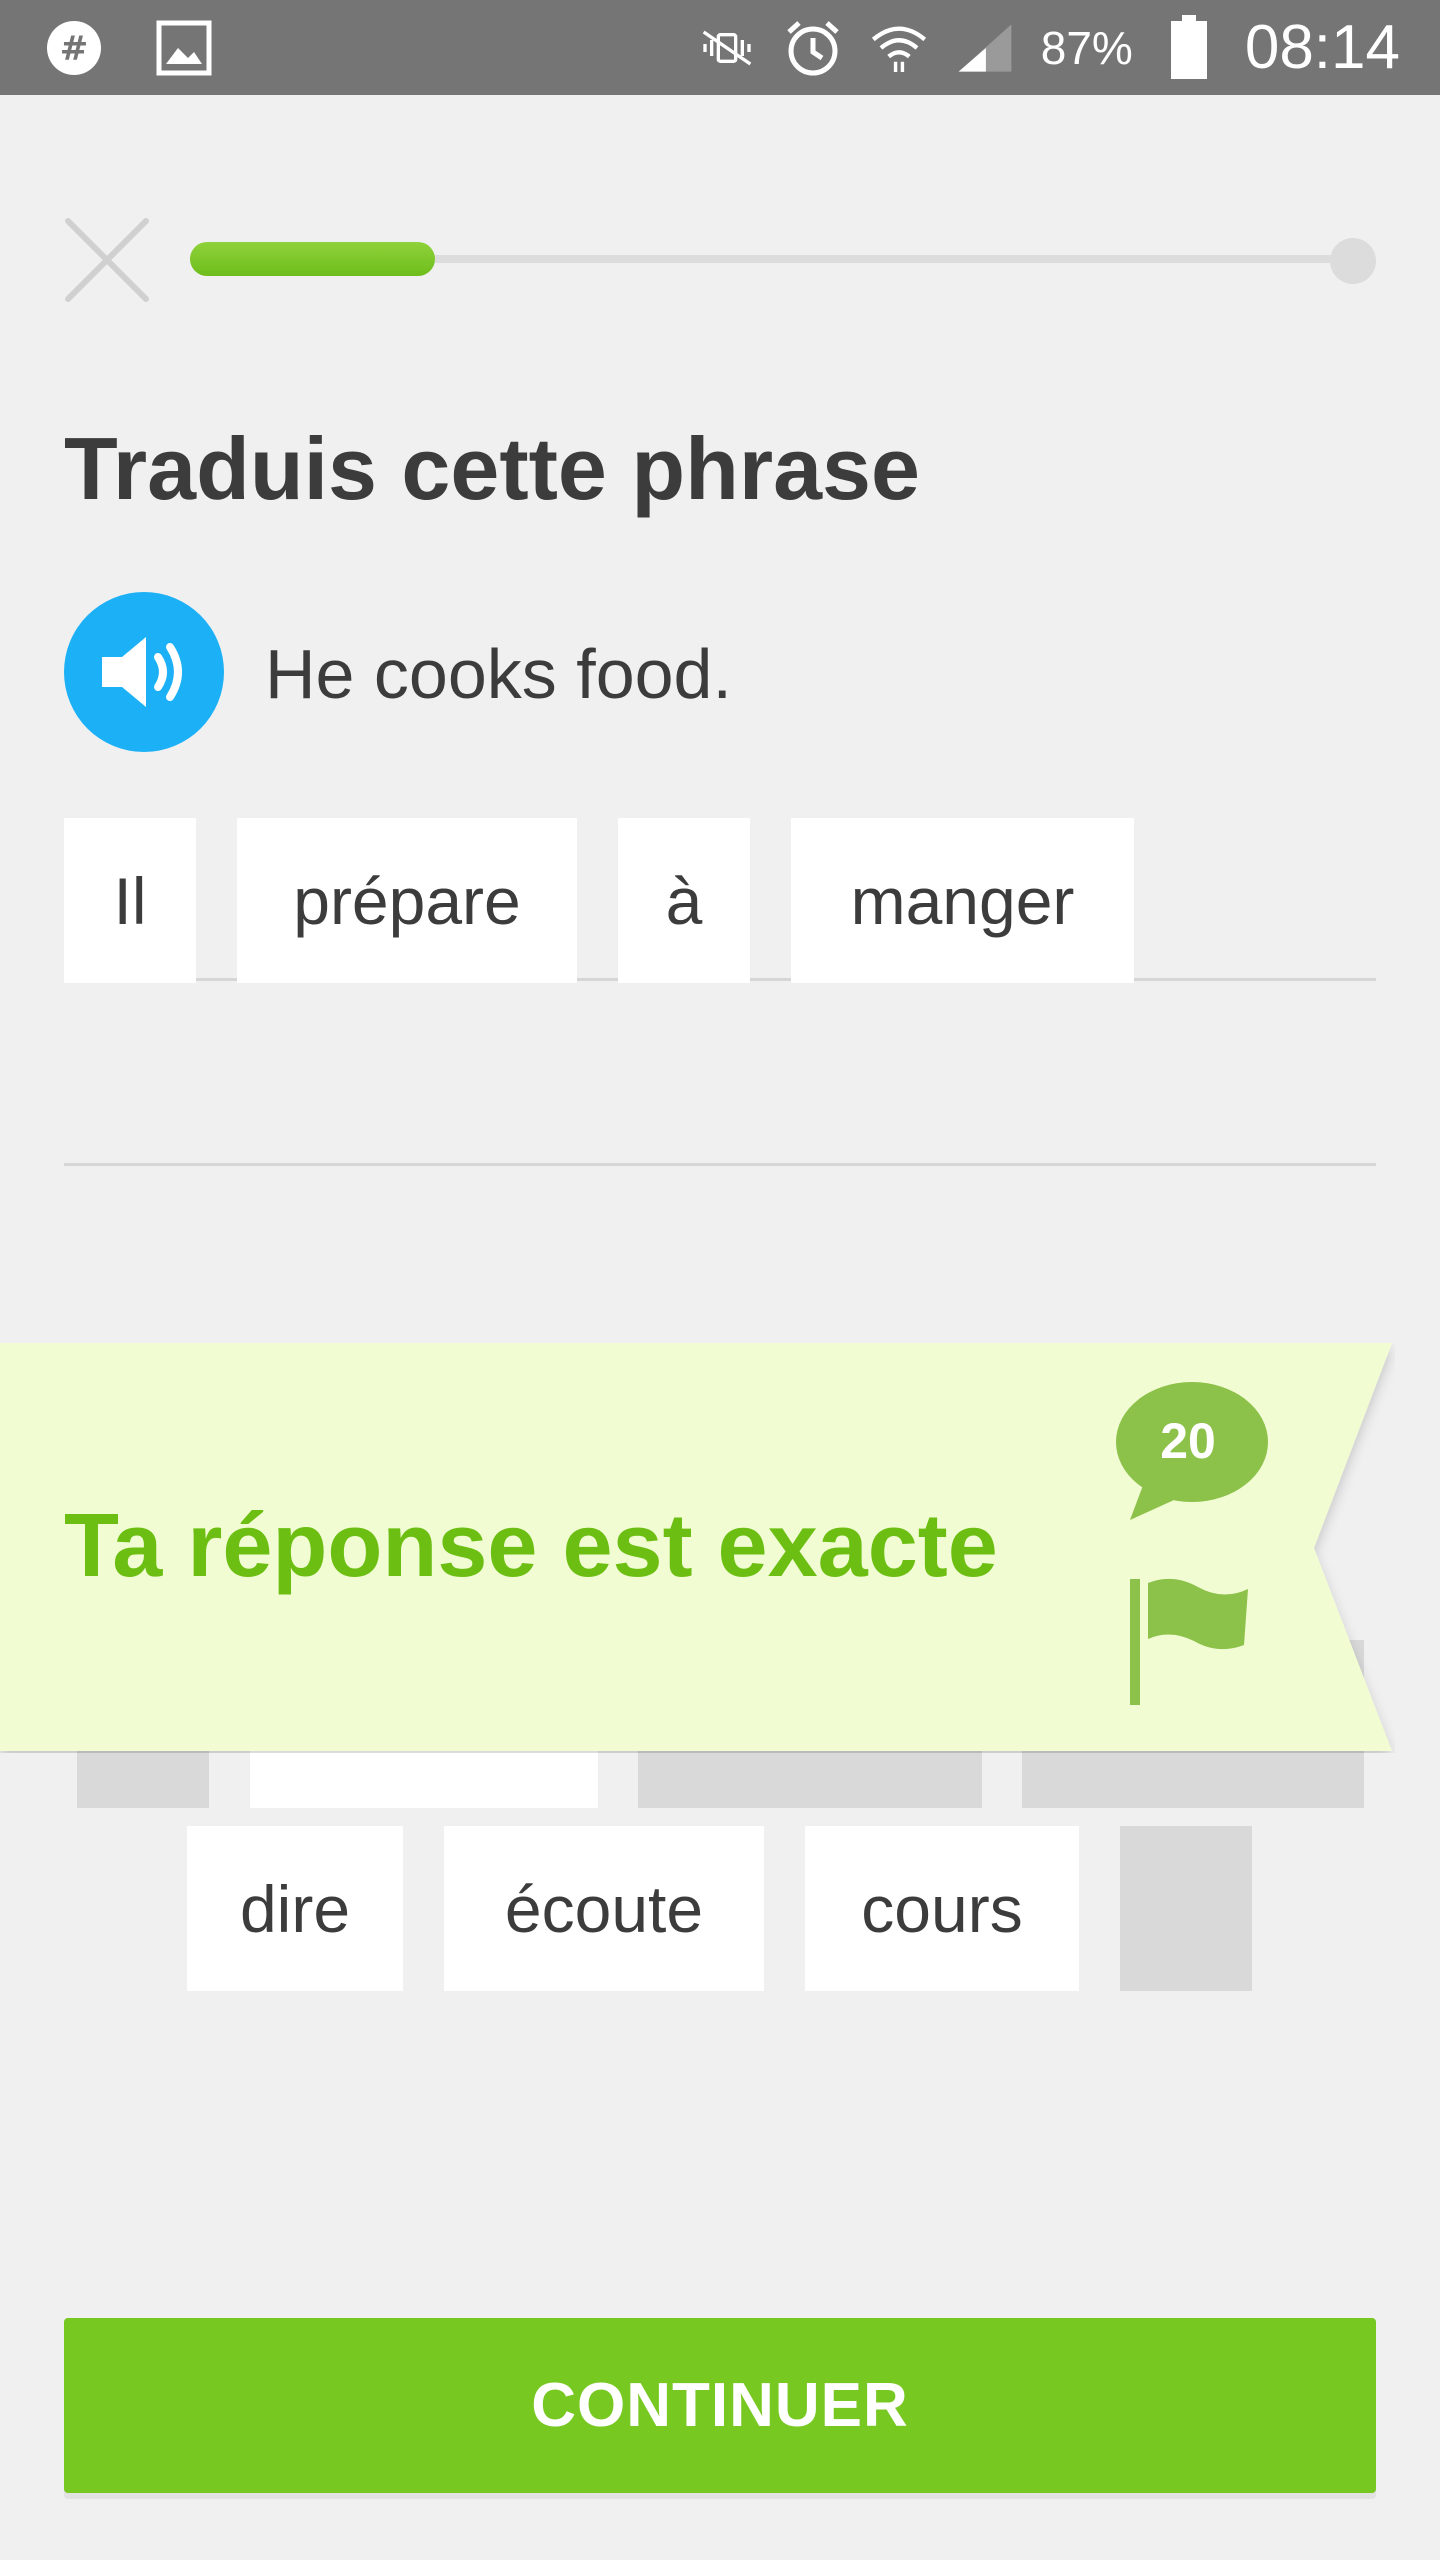  What do you see at coordinates (899, 48) in the screenshot?
I see `wifi-icon` at bounding box center [899, 48].